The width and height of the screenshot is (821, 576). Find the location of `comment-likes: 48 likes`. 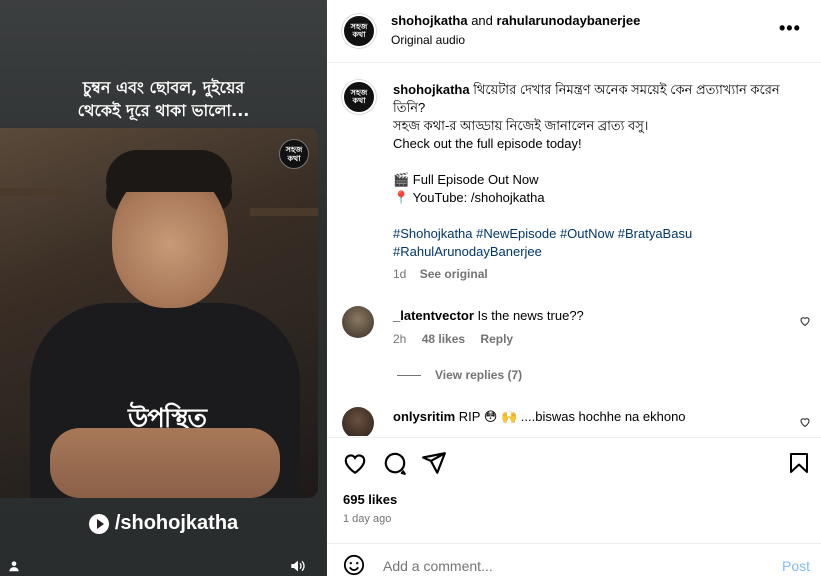

comment-likes: 48 likes is located at coordinates (443, 339).